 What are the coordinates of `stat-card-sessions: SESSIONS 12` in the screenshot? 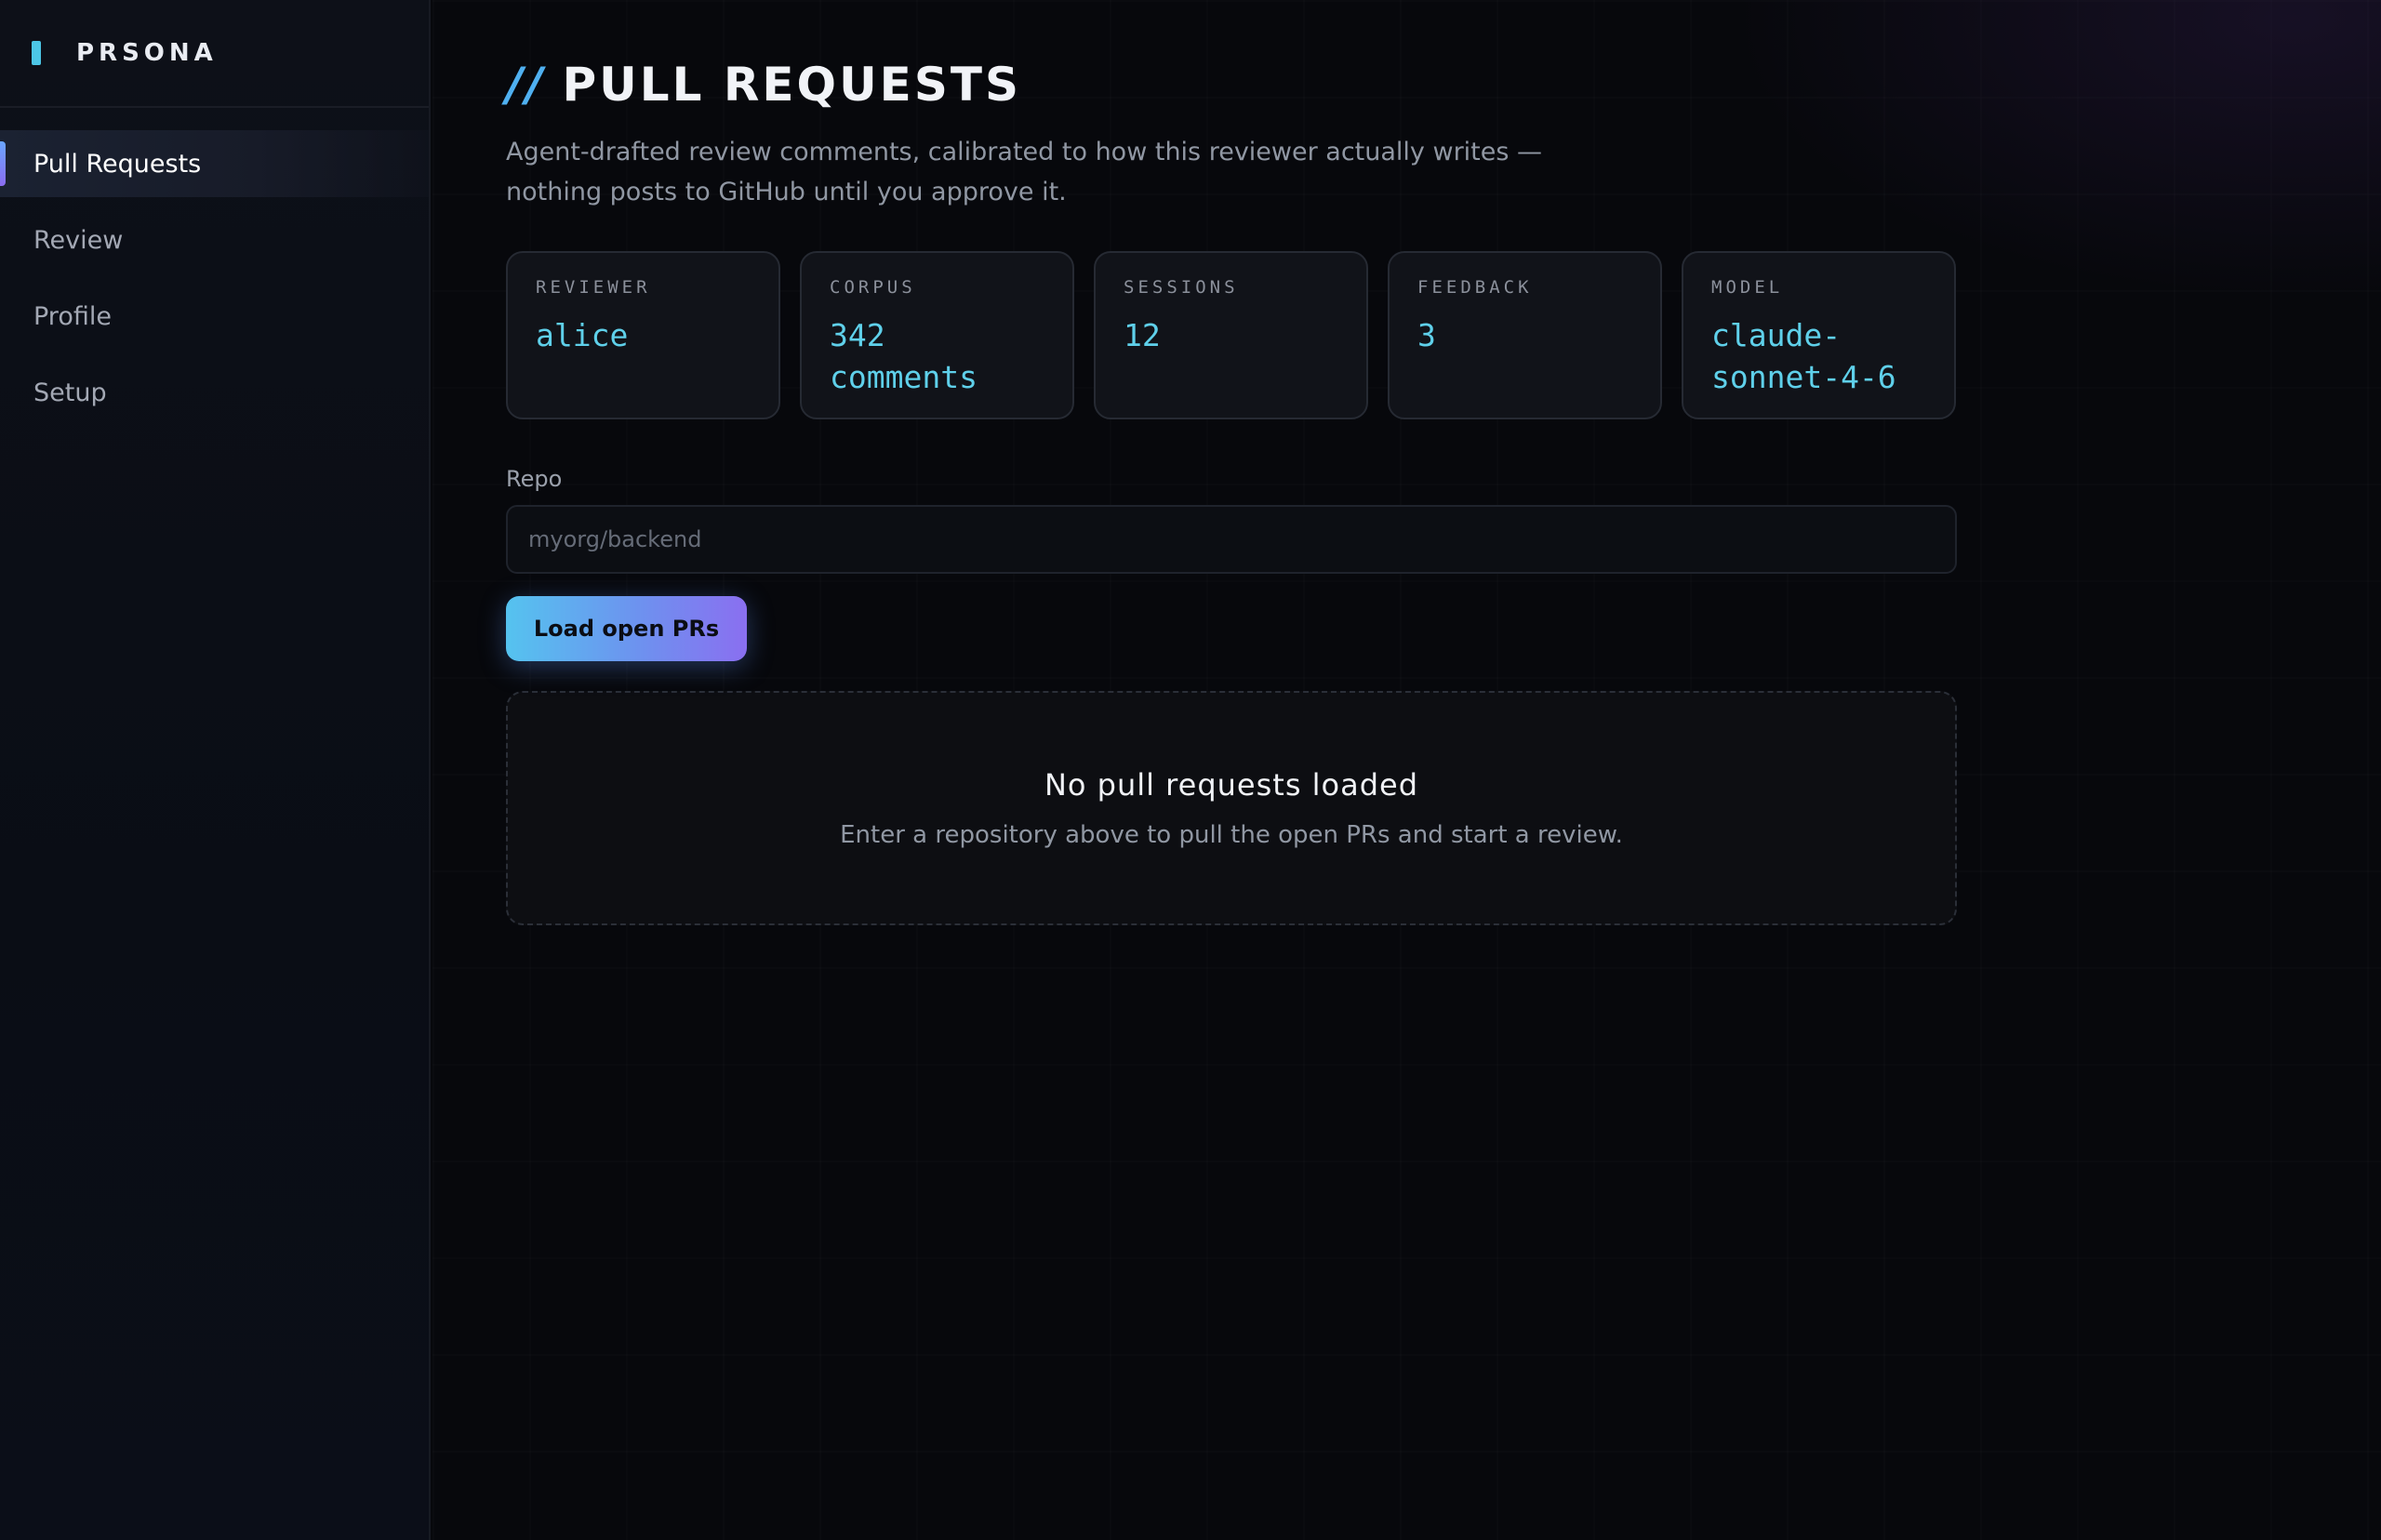 It's located at (1231, 335).